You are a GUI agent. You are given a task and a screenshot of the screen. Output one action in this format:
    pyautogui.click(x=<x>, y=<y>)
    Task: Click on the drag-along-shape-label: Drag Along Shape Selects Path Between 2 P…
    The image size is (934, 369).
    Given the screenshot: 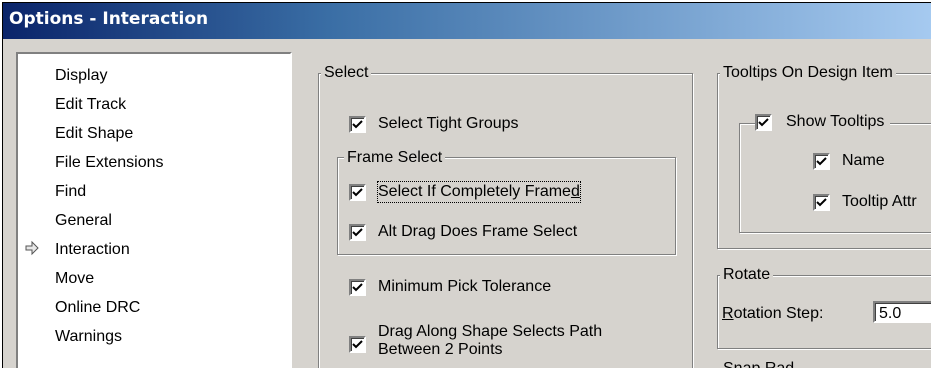 What is the action you would take?
    pyautogui.click(x=490, y=341)
    